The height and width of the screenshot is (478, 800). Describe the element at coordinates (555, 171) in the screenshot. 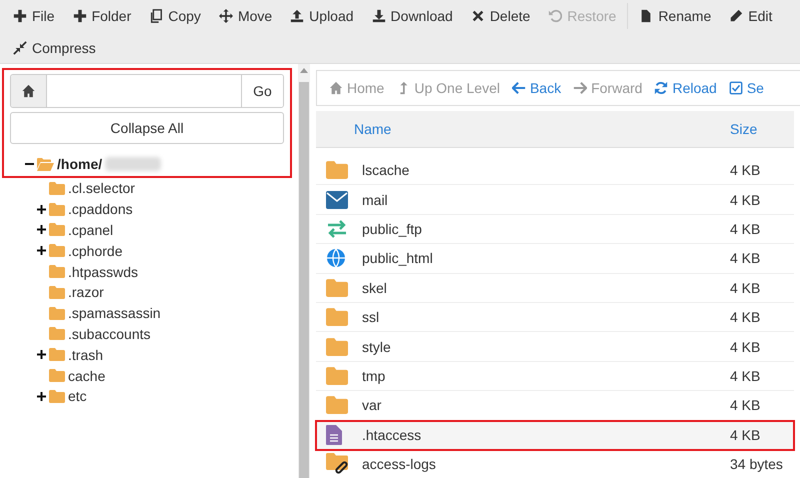

I see `file-row: lscache 4 KB` at that location.